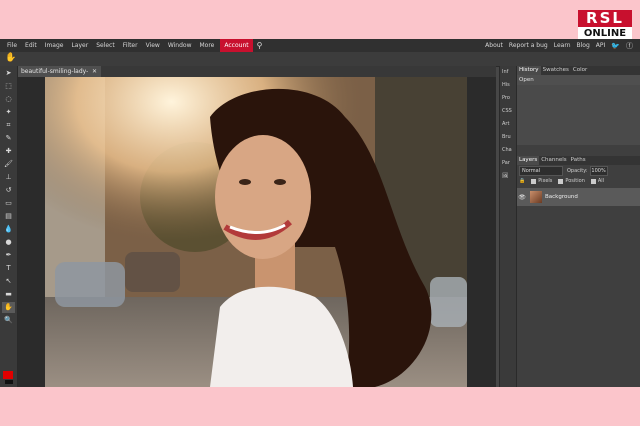 This screenshot has width=640, height=426. What do you see at coordinates (508, 124) in the screenshot?
I see `panel-artboards-button: Art` at bounding box center [508, 124].